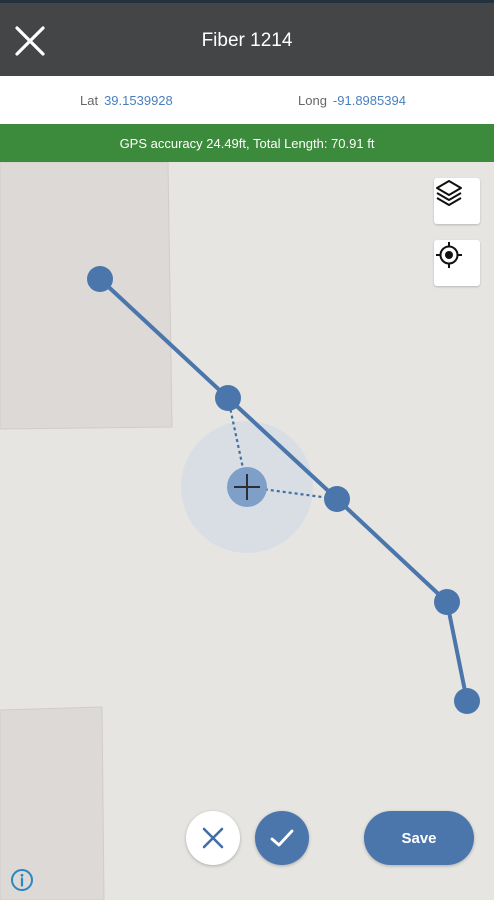  Describe the element at coordinates (449, 193) in the screenshot. I see `layers-icon` at that location.